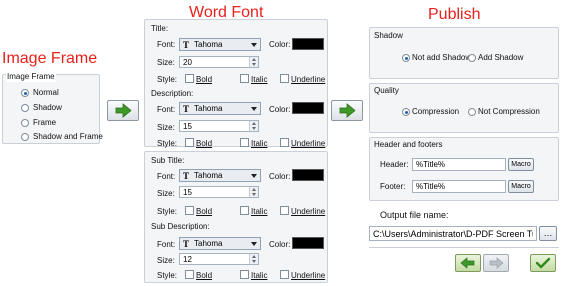 This screenshot has height=286, width=562. Describe the element at coordinates (244, 274) in the screenshot. I see `subdescription-italic-checkbox` at that location.